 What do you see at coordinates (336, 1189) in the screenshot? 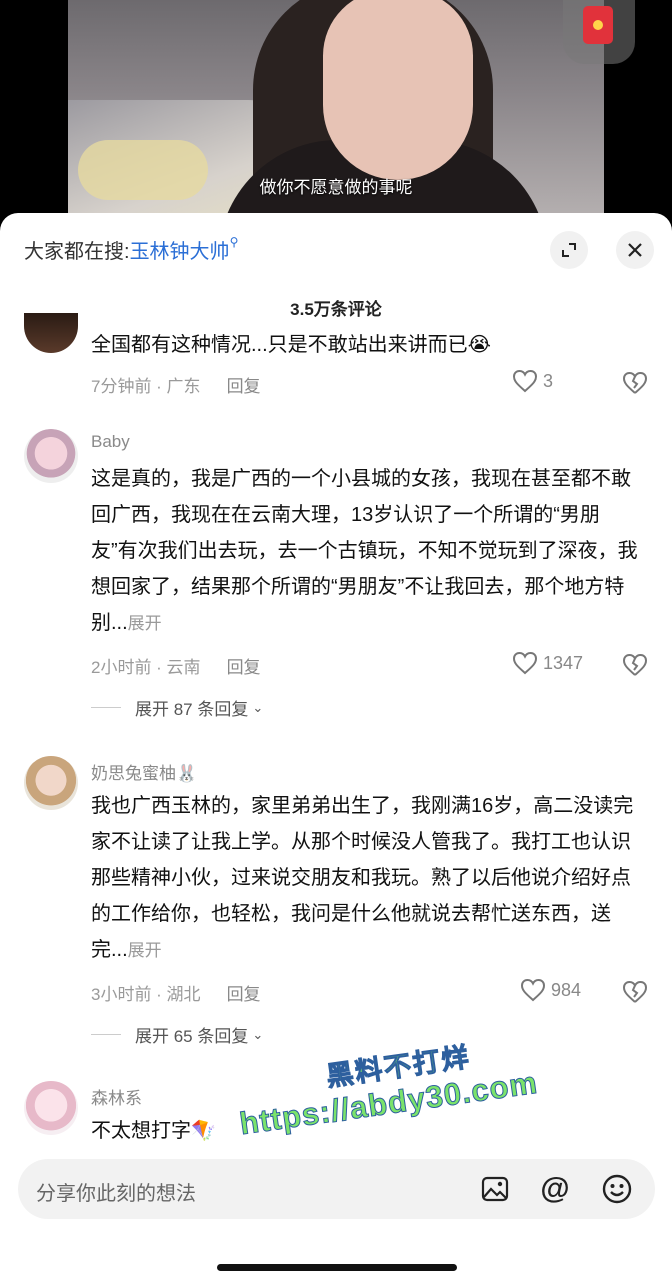
I see `comment-input-bar: 分享你此刻的想法 @` at bounding box center [336, 1189].